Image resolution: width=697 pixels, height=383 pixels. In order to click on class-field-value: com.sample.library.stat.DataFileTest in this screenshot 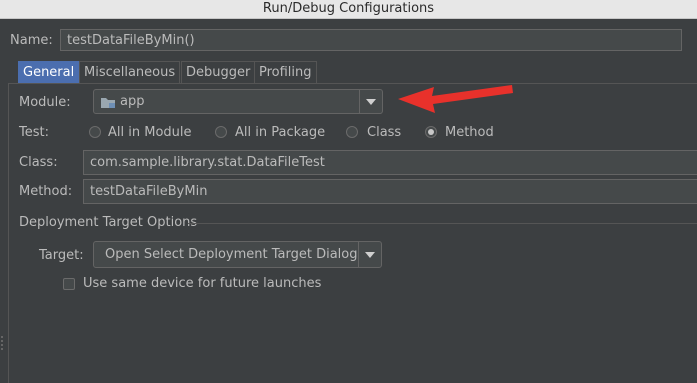, I will do `click(207, 162)`.